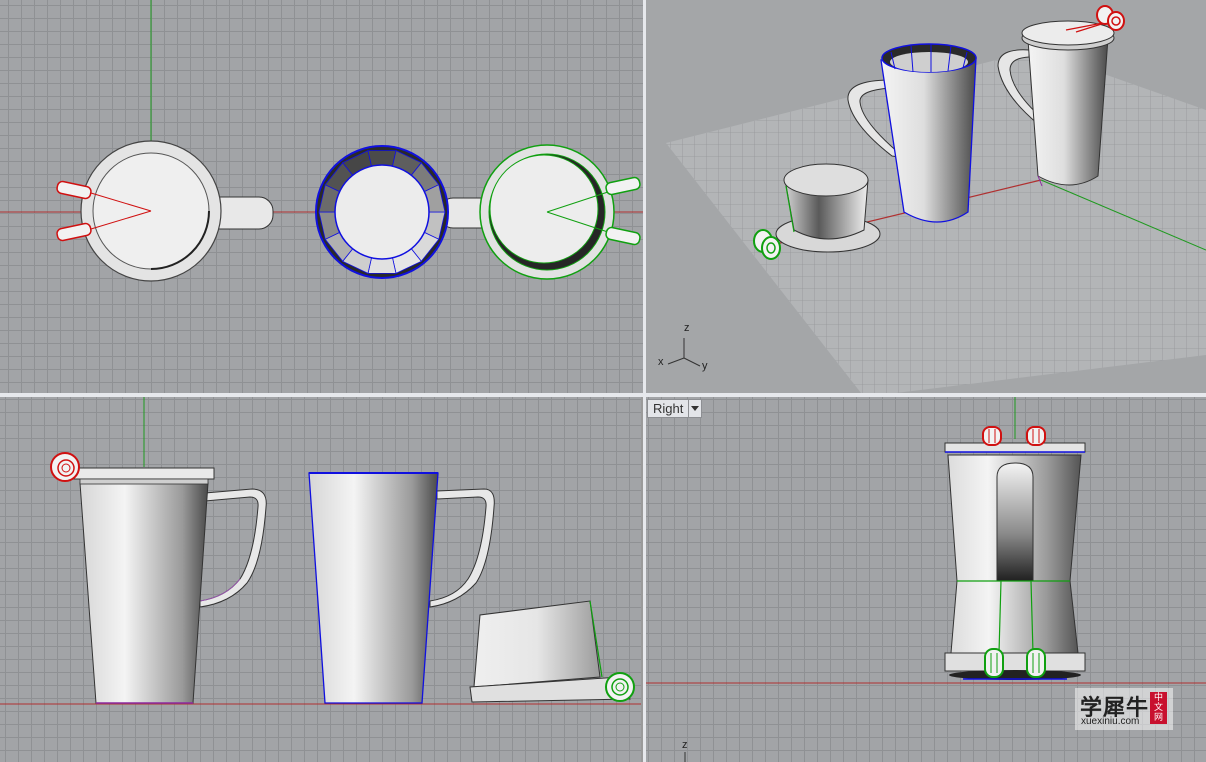 The height and width of the screenshot is (762, 1206). Describe the element at coordinates (668, 408) in the screenshot. I see `viewport-title-label: Right` at that location.